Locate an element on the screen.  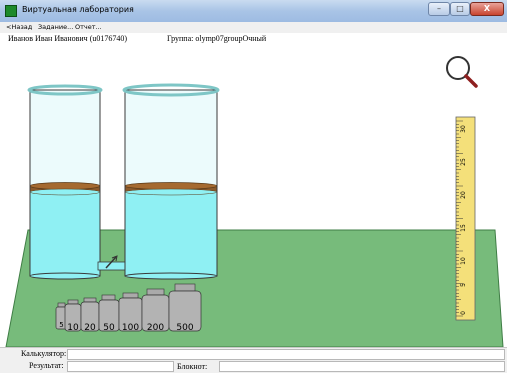
minimize-button: – is located at coordinates (439, 9).